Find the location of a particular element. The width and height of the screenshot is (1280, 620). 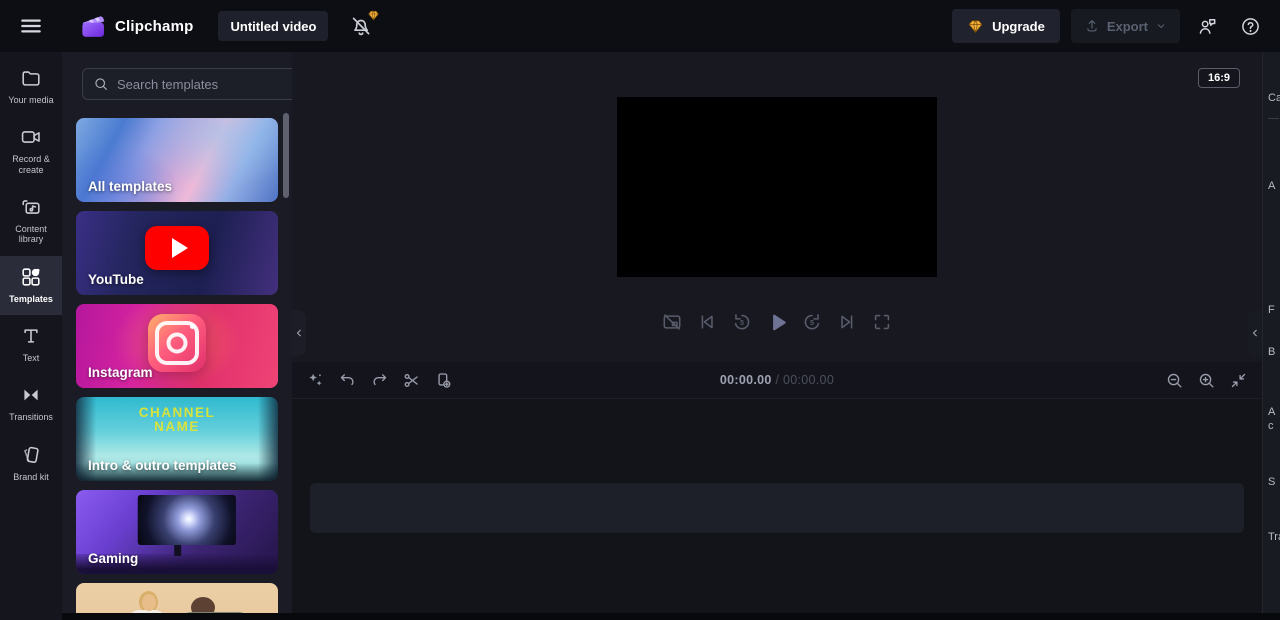

sidebar-item-label: Record & create is located at coordinates (31, 164).